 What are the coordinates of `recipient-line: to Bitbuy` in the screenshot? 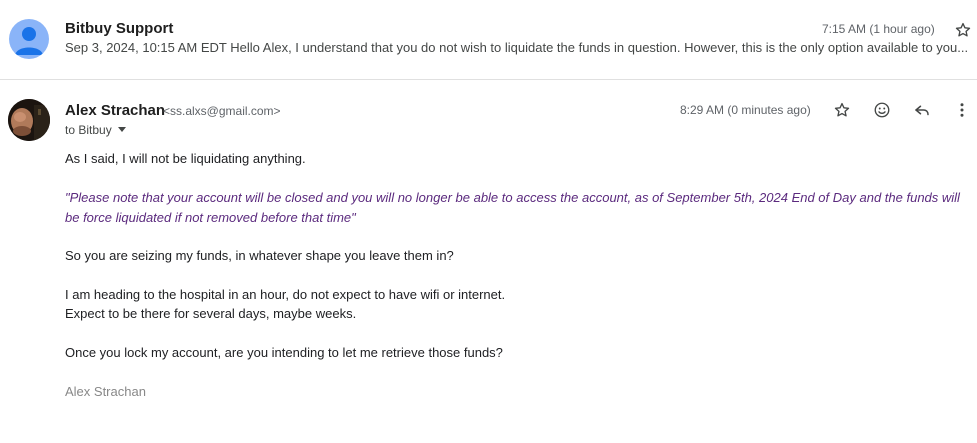 It's located at (95, 130).